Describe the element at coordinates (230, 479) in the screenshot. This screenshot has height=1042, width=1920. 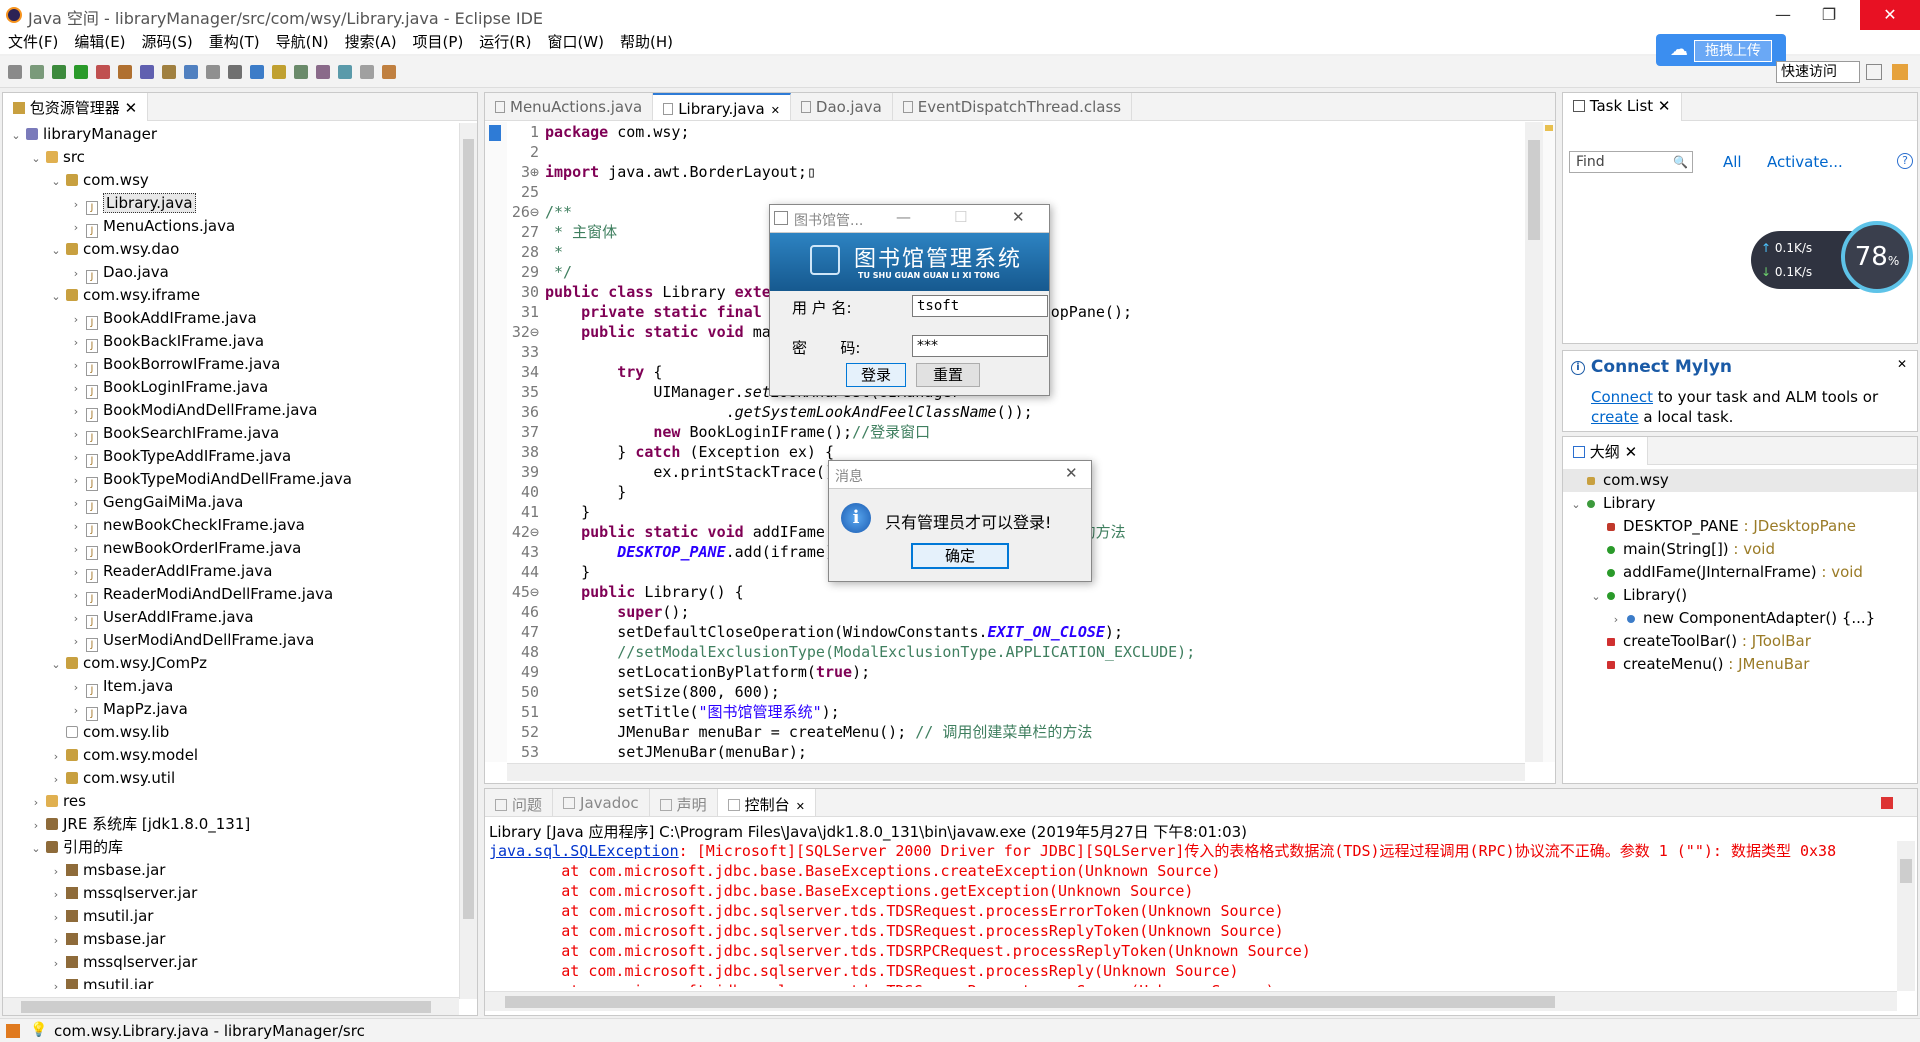
I see `package-tree-item: › J BookTypeModiAndDellFrame.java` at that location.